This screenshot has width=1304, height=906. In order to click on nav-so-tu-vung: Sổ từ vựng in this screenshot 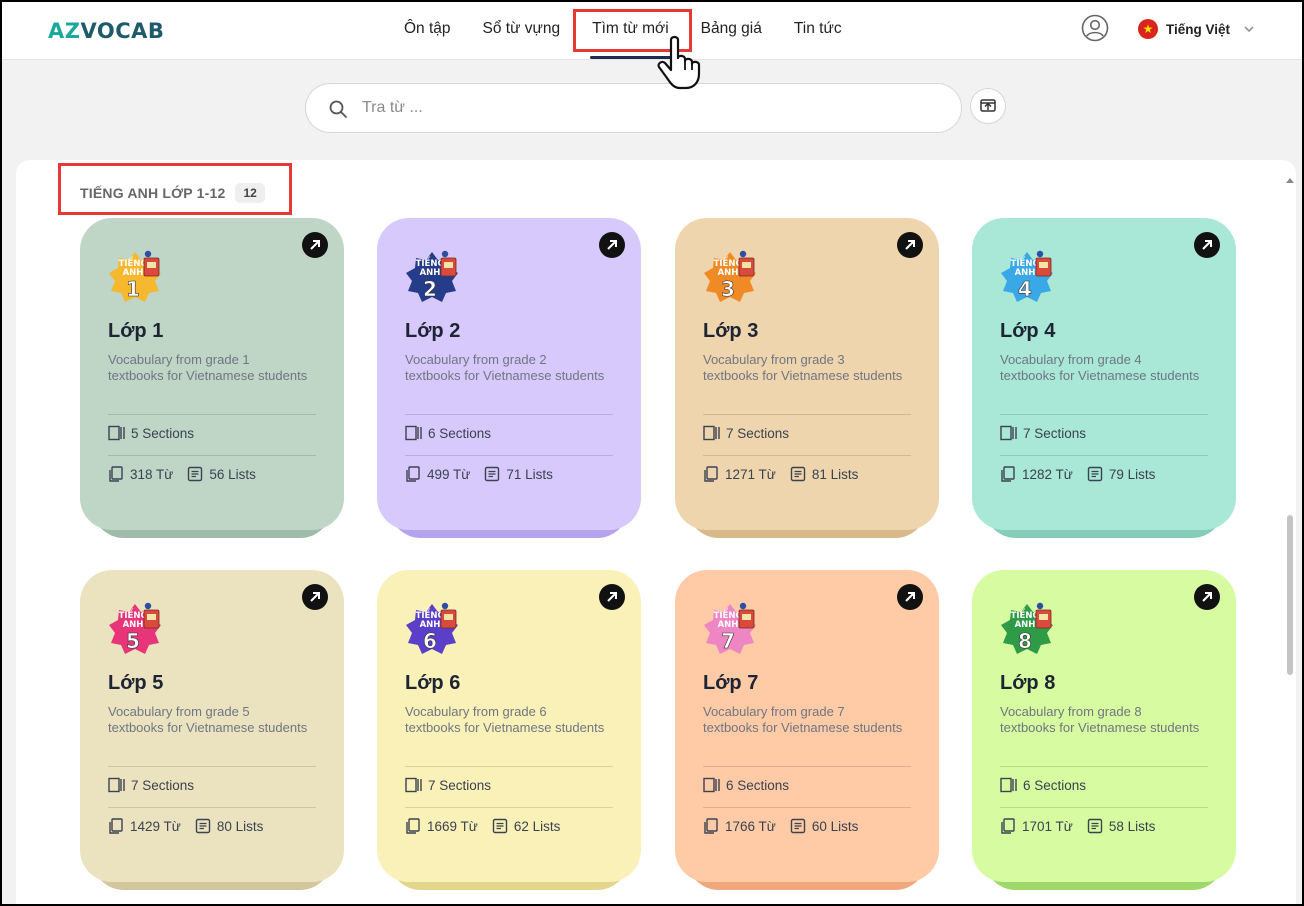, I will do `click(522, 30)`.